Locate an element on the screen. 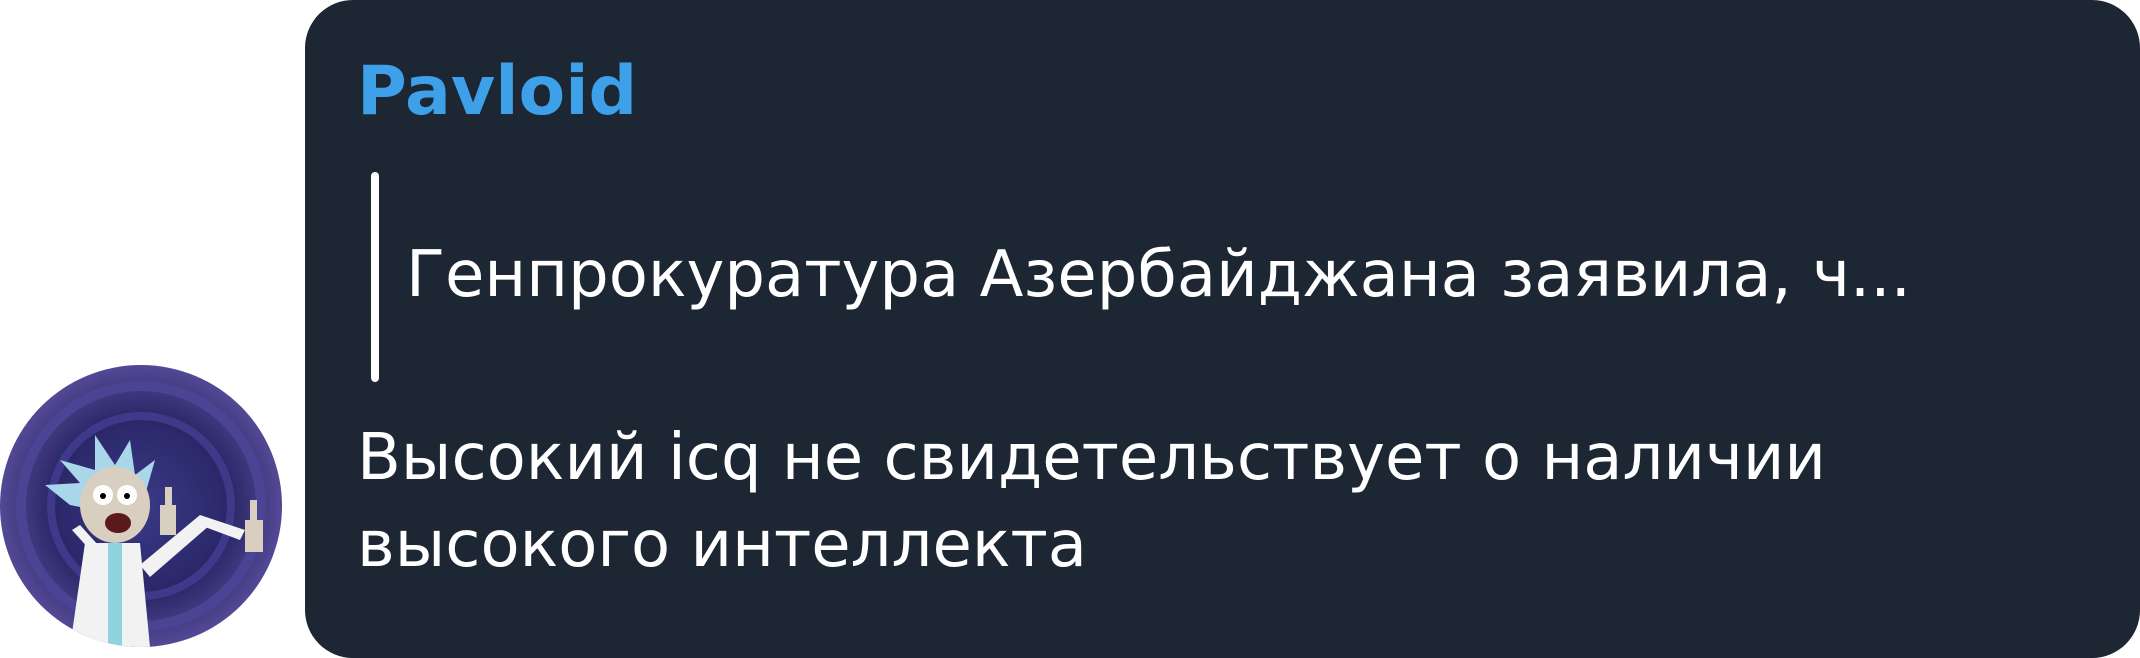 The height and width of the screenshot is (658, 2140). cartoon-scientist-avatar-icon is located at coordinates (141, 514).